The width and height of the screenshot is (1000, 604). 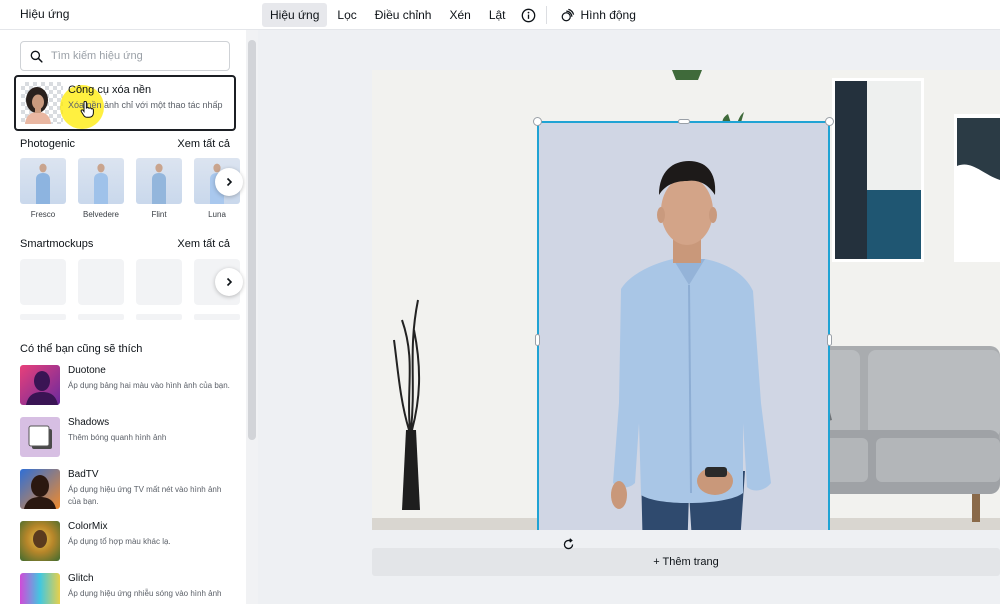 I want to click on info-icon, so click(x=528, y=15).